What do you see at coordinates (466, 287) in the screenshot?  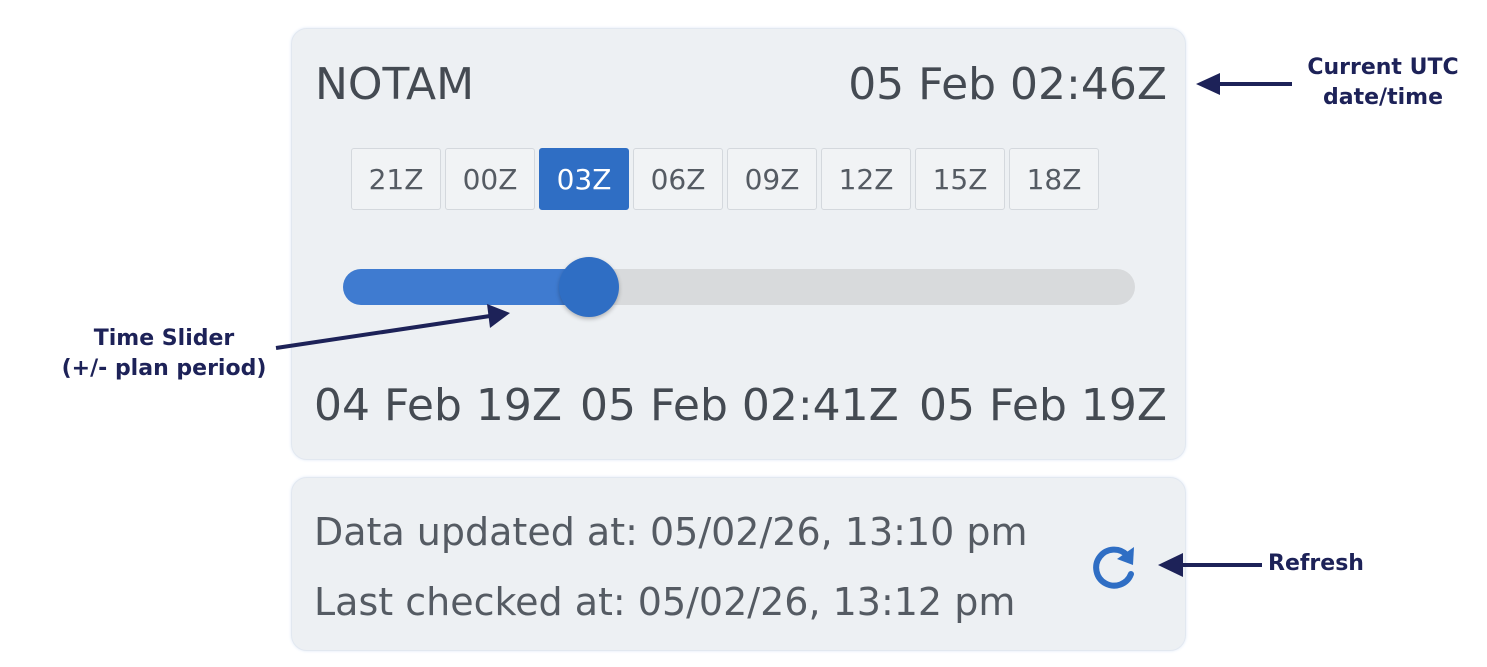 I see `time-slider-fill` at bounding box center [466, 287].